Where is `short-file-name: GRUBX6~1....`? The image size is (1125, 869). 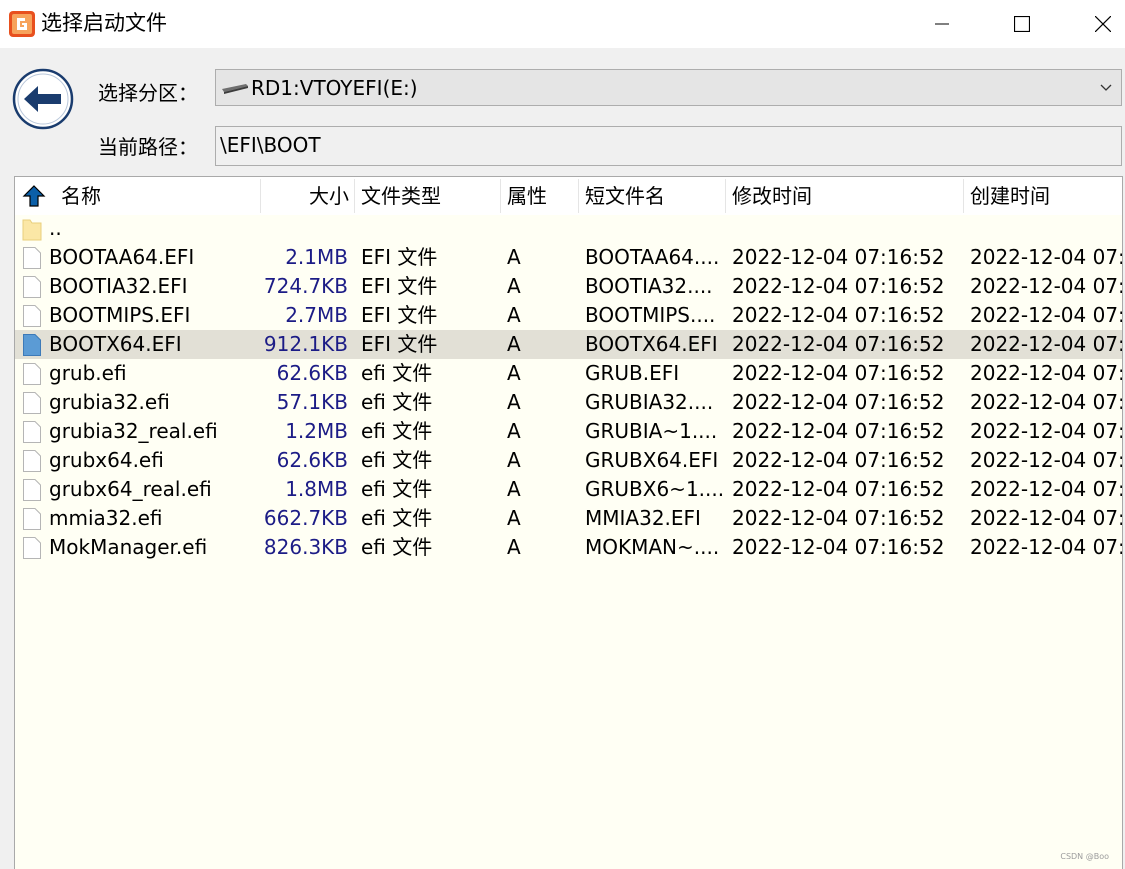
short-file-name: GRUBX6~1.... is located at coordinates (654, 489).